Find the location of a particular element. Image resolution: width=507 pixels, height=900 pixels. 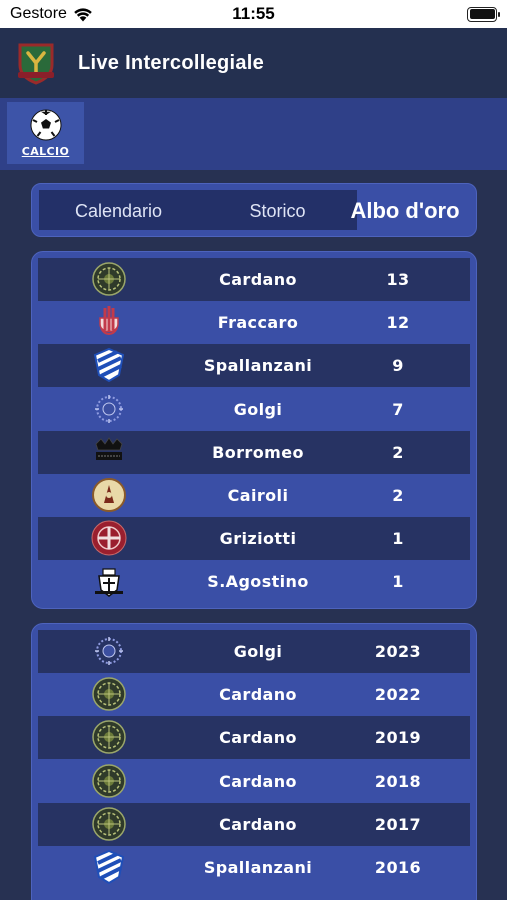

cairoli-crest-icon is located at coordinates (109, 495).